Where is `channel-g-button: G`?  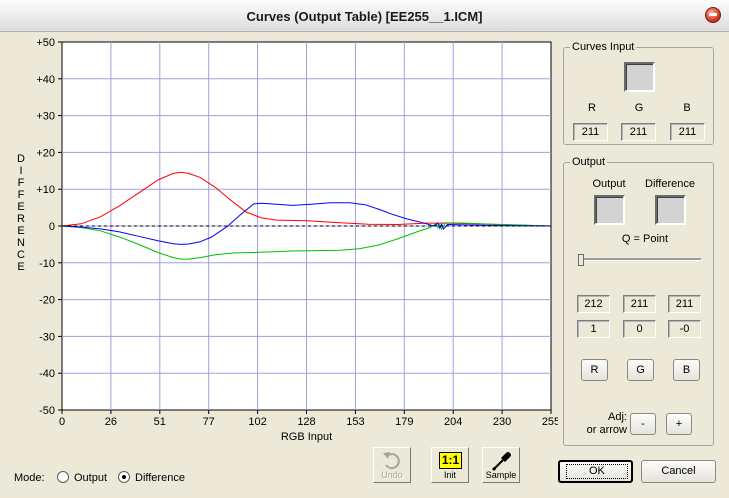 channel-g-button: G is located at coordinates (640, 370).